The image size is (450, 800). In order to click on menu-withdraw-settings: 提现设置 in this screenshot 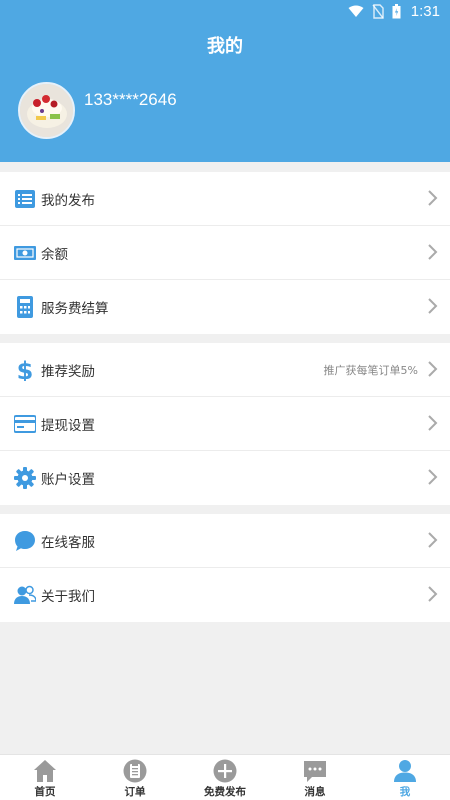, I will do `click(225, 424)`.